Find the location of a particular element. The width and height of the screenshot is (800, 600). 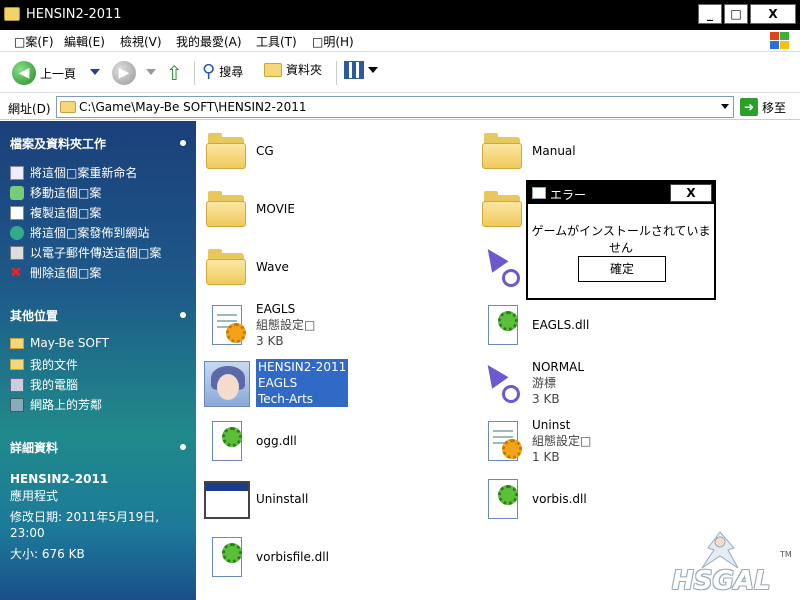

file-item-eagls-config: EAGLS 組態設定□ 3 KB is located at coordinates (258, 325).